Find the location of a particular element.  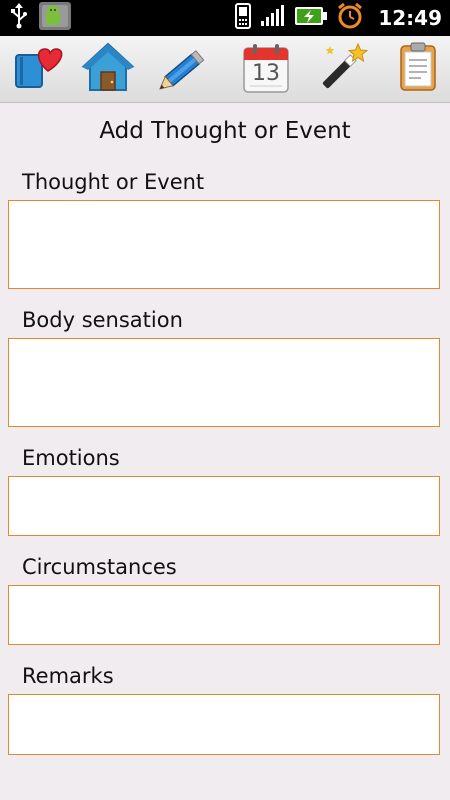

remarks-label: Remarks is located at coordinates (68, 676).